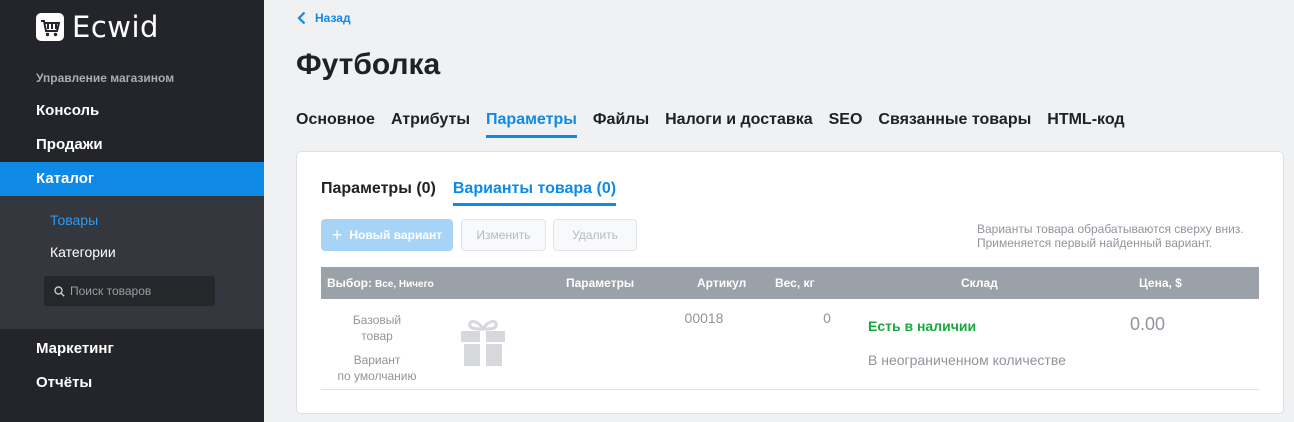  I want to click on product-search-input, so click(140, 291).